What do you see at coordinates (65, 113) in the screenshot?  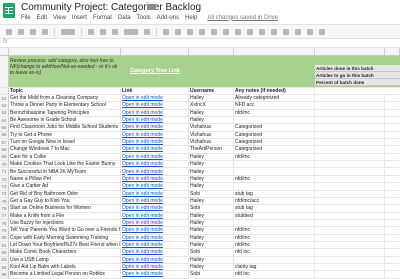 I see `topic-cell: Bennzhibaspine Tapering Principles` at bounding box center [65, 113].